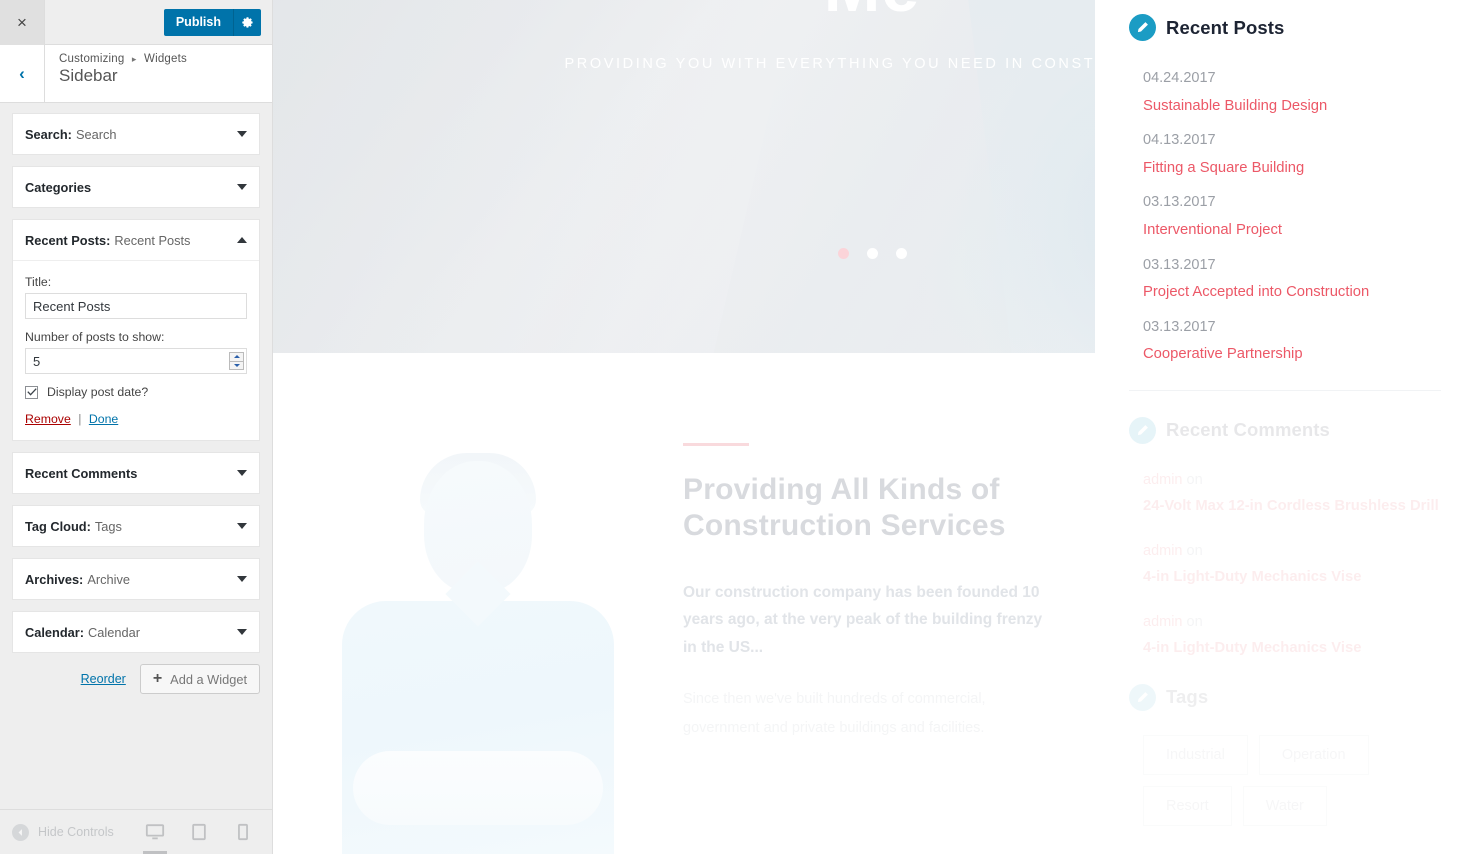 The height and width of the screenshot is (854, 1471). What do you see at coordinates (22, 22) in the screenshot?
I see `close-customizer-button: ×` at bounding box center [22, 22].